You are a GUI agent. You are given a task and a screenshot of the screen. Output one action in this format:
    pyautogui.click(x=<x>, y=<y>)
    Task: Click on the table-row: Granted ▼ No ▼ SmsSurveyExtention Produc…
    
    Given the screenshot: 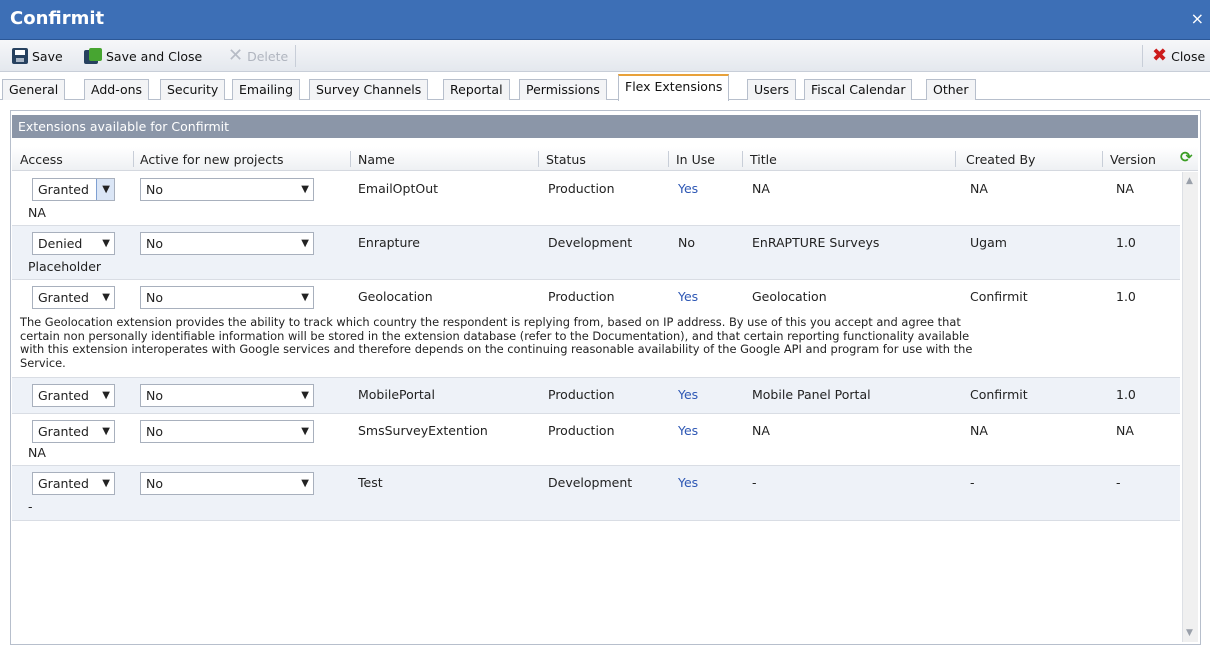 What is the action you would take?
    pyautogui.click(x=596, y=440)
    